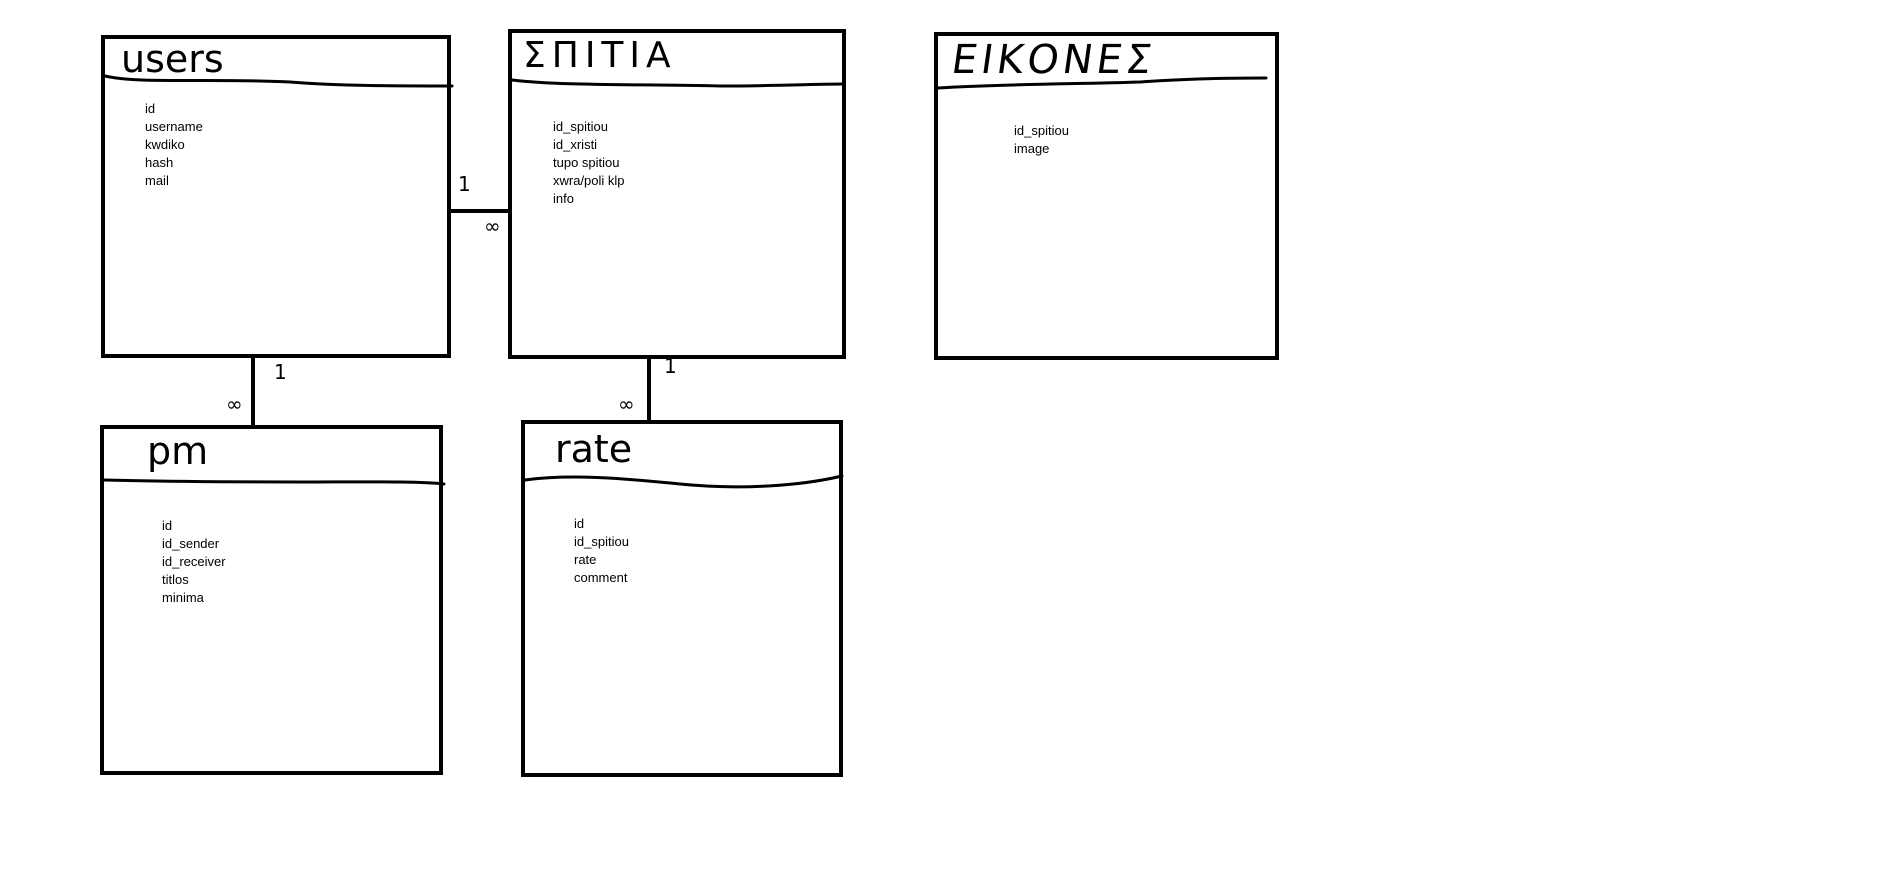 The image size is (1904, 886). I want to click on entity-title-eikones: ΕΙΚΟΝΕΣ, so click(1053, 60).